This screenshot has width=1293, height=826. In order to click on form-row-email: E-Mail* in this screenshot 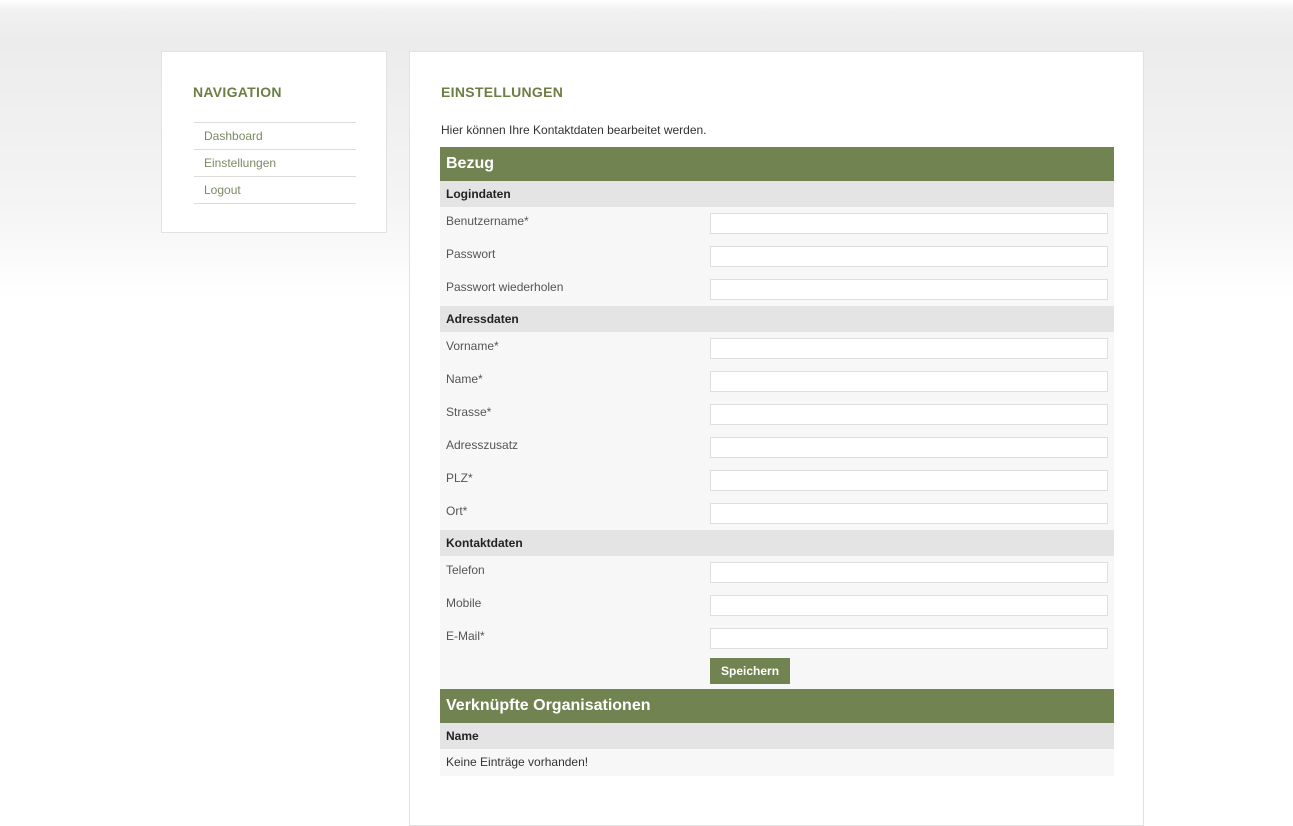, I will do `click(777, 638)`.